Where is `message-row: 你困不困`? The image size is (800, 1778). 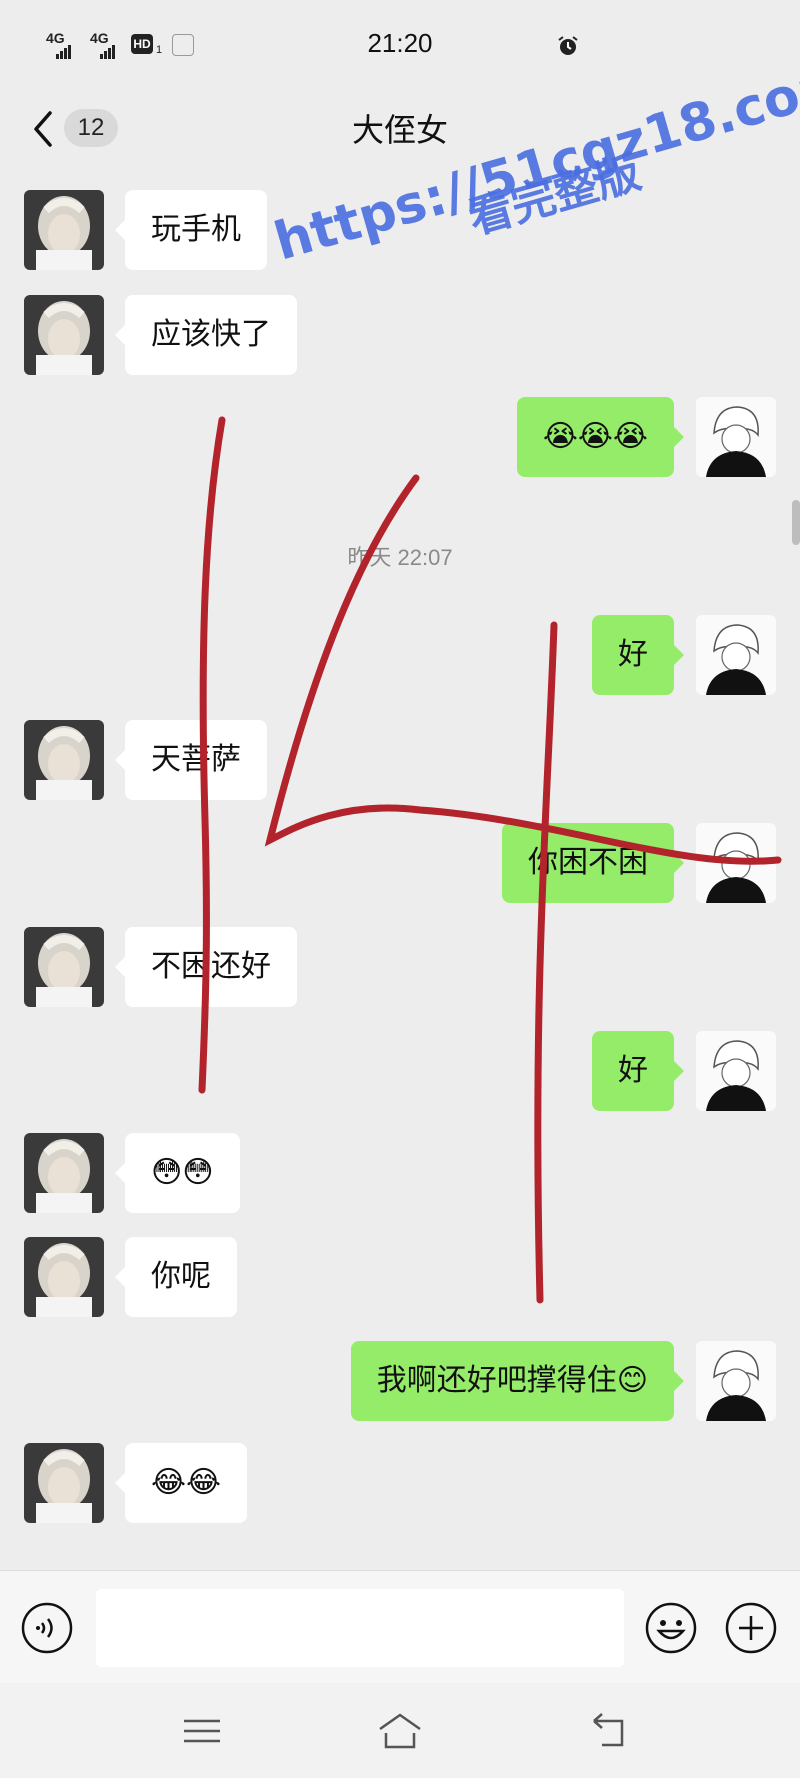
message-row: 你困不困 is located at coordinates (400, 863).